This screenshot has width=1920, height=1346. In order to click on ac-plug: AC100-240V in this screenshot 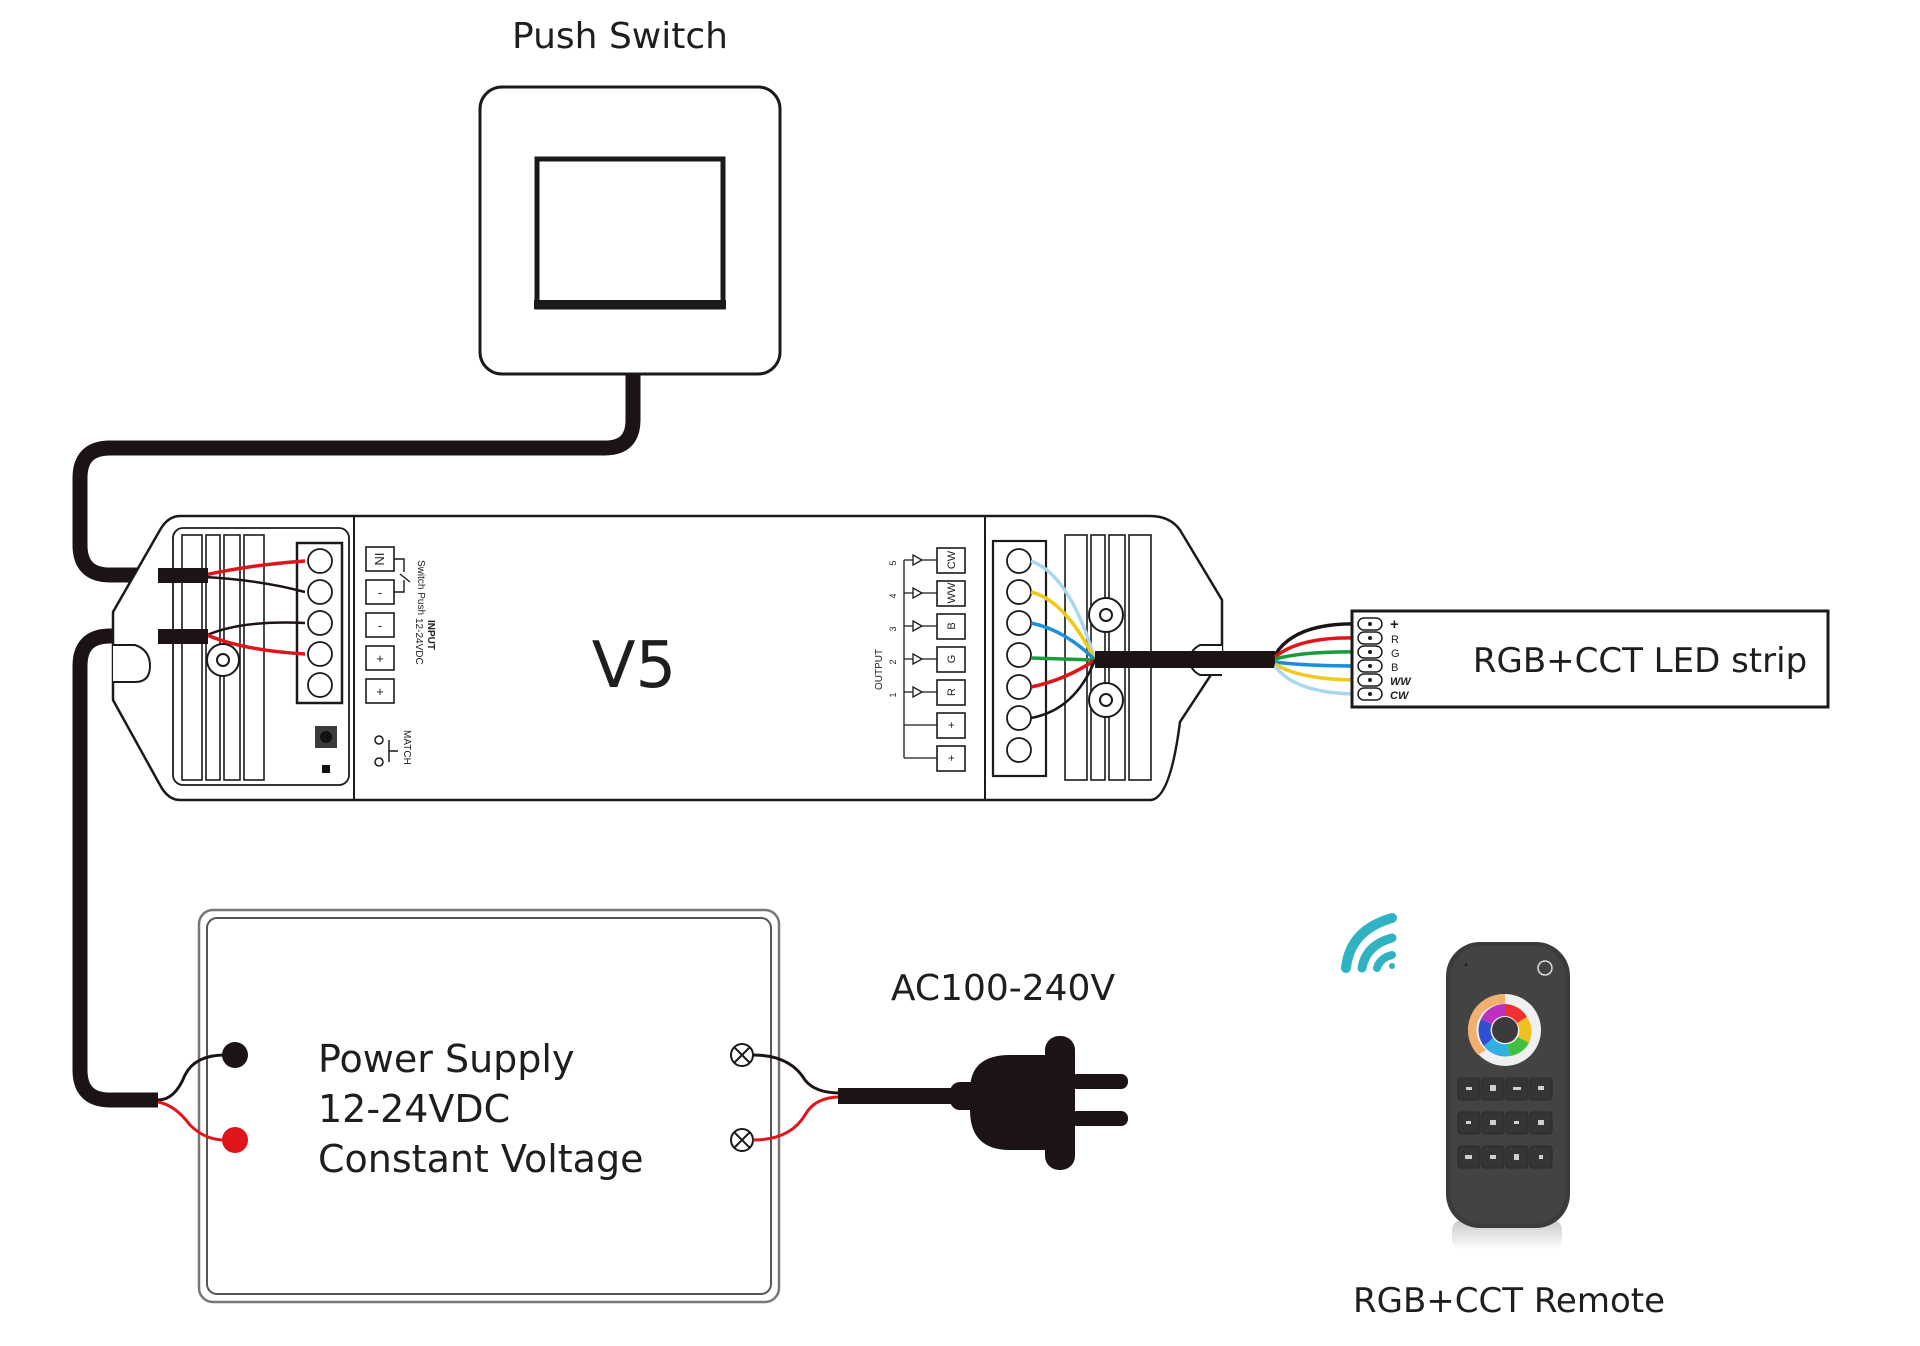, I will do `click(983, 1069)`.